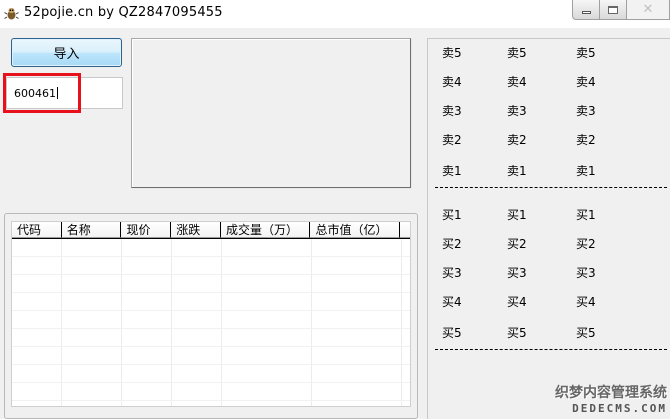 This screenshot has width=670, height=419. What do you see at coordinates (355, 230) in the screenshot?
I see `column-header-market-cap: 总市值（亿）` at bounding box center [355, 230].